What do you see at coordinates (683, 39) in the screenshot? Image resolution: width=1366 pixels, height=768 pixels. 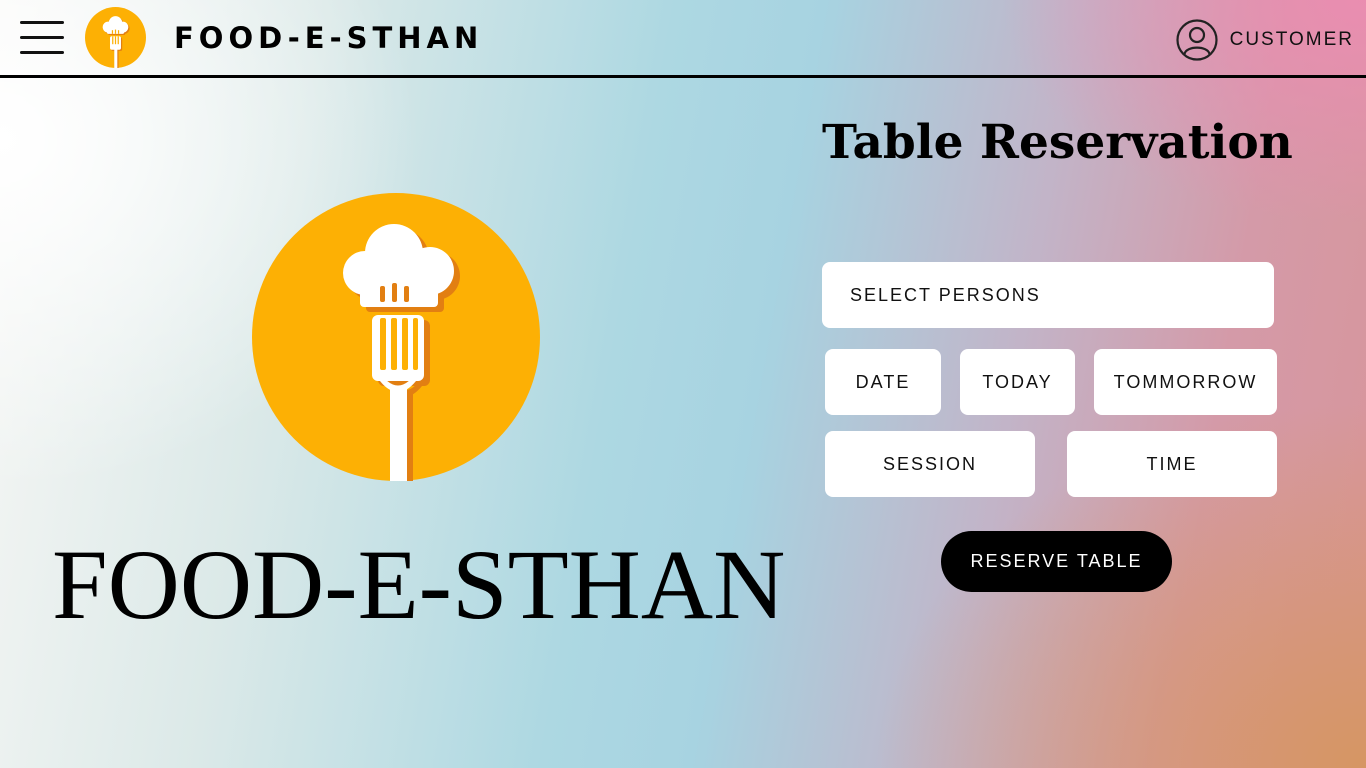 I see `top-navbar: FOOD-E-STHAN CUSTOMER` at bounding box center [683, 39].